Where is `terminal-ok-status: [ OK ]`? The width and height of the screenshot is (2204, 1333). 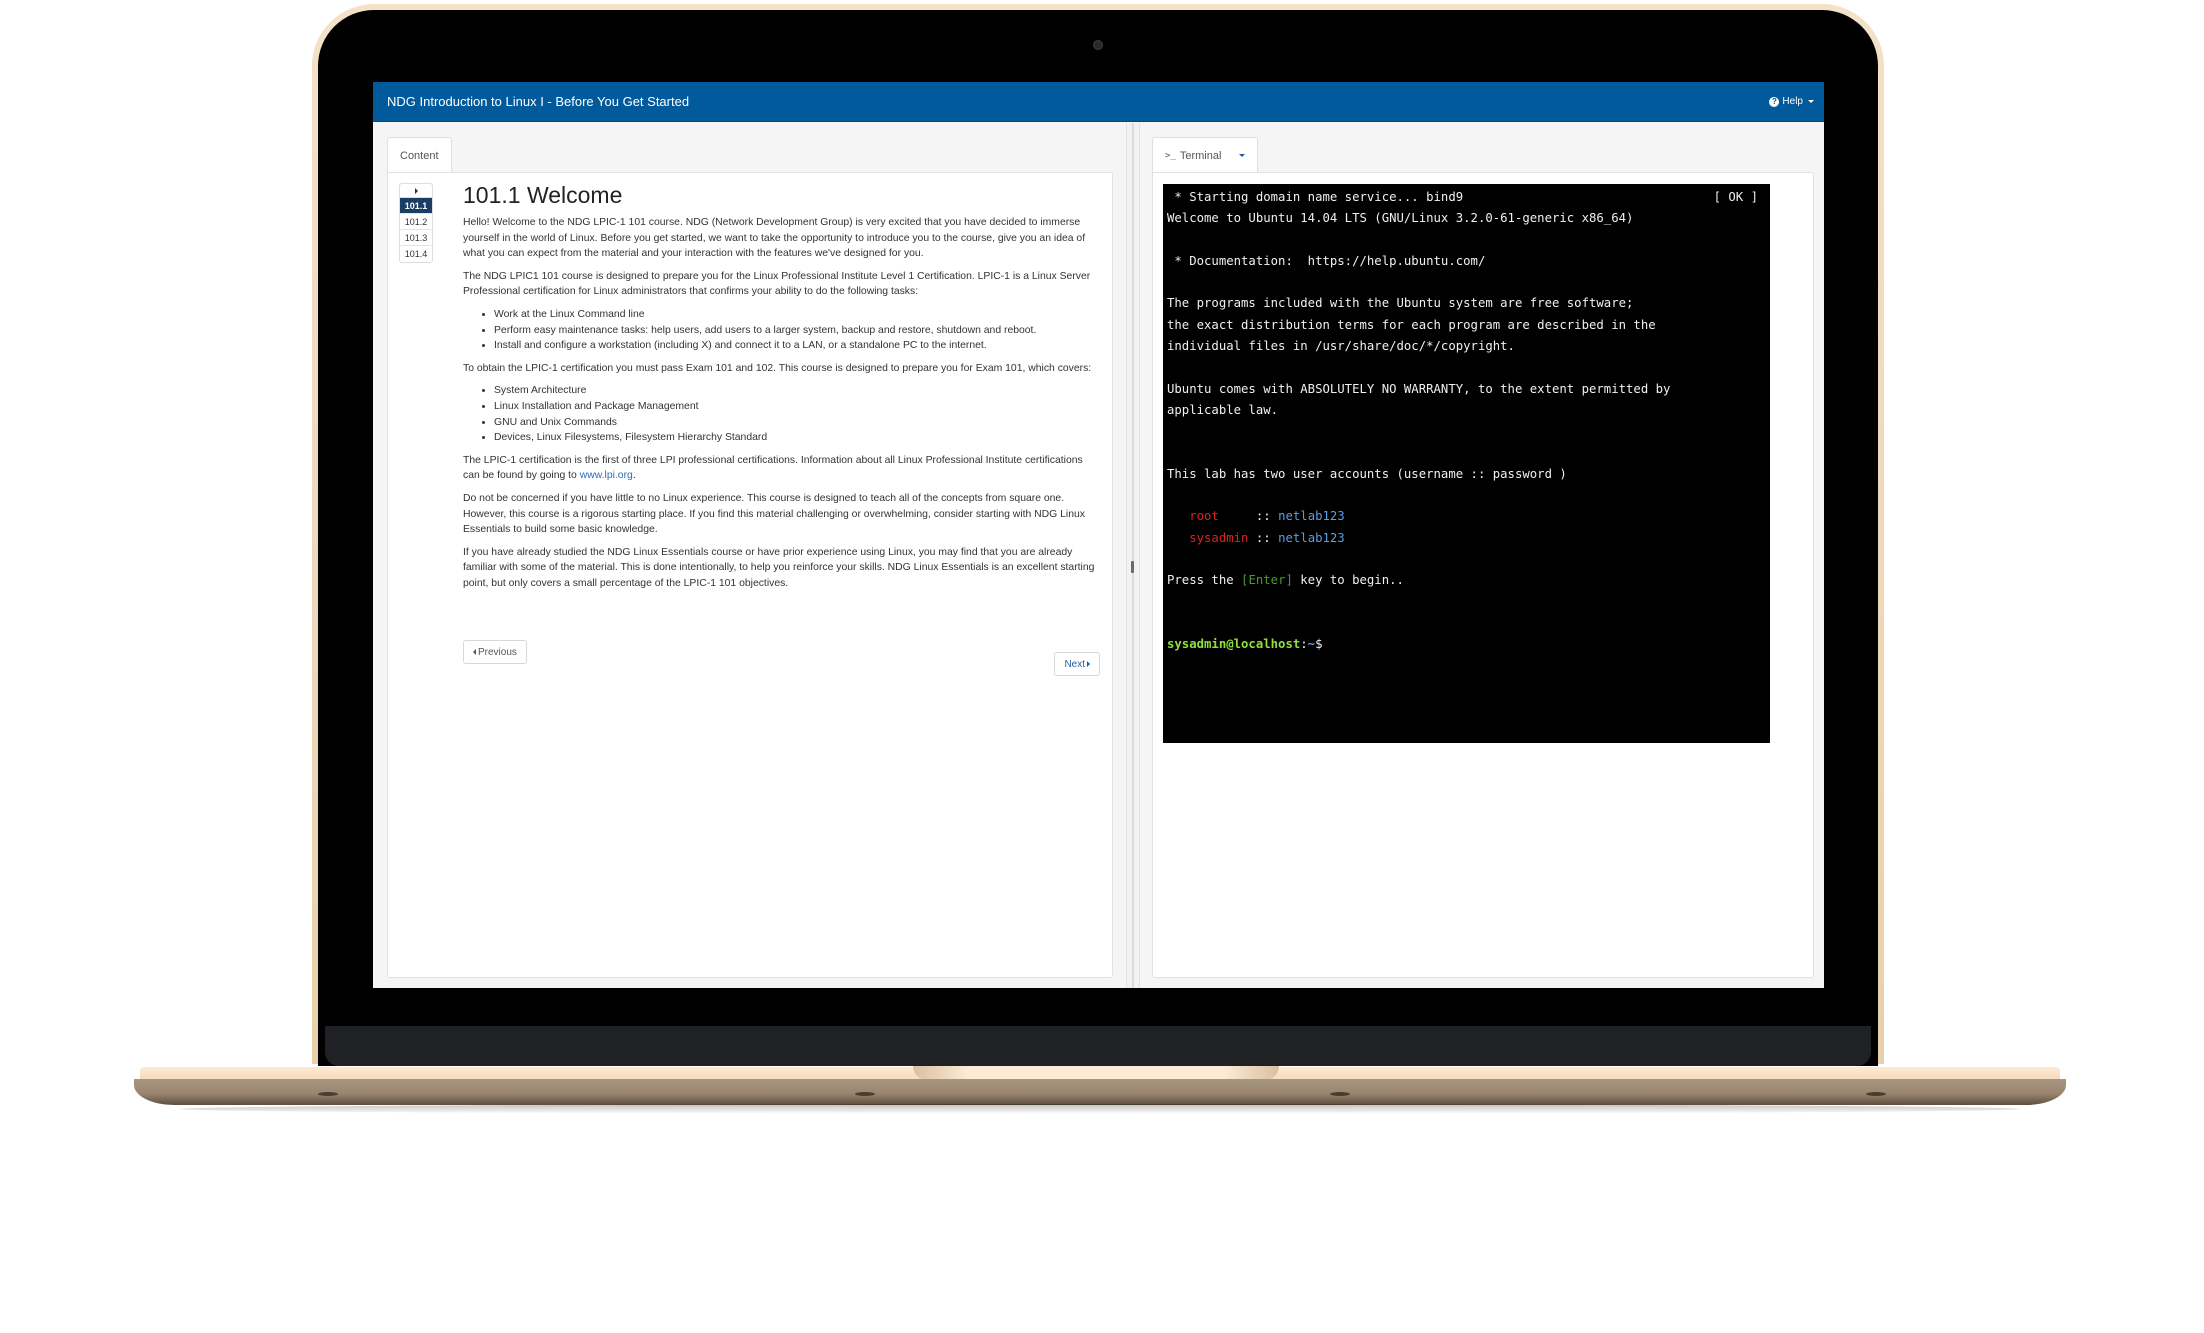
terminal-ok-status: [ OK ] is located at coordinates (1735, 197).